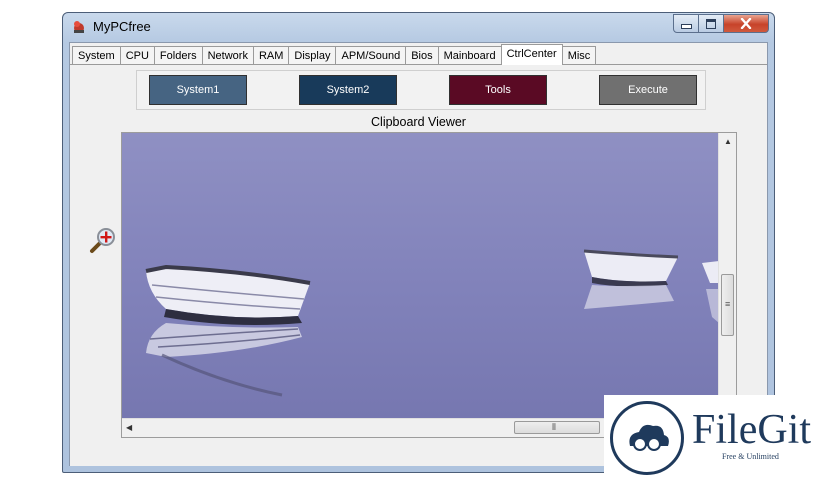  I want to click on tab-display: Display, so click(312, 55).